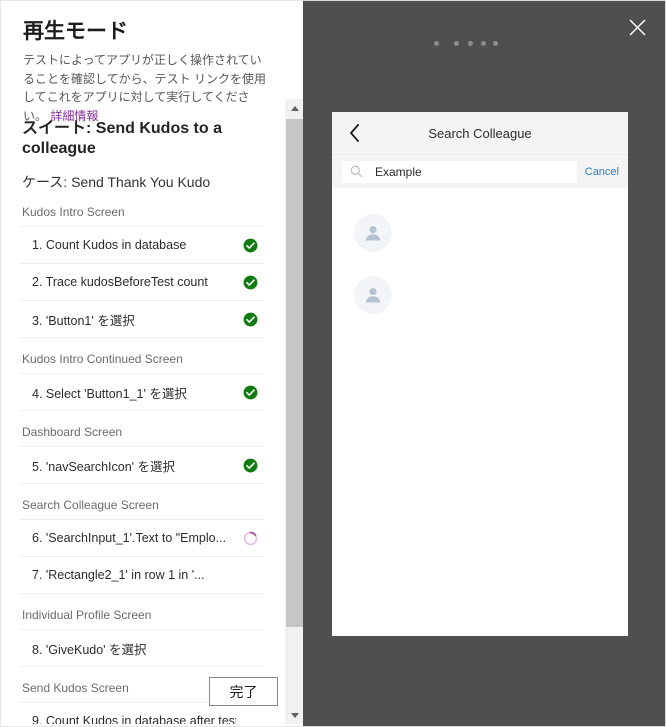  Describe the element at coordinates (134, 719) in the screenshot. I see `test-step-label: 9. Count Kudos in database after test` at that location.